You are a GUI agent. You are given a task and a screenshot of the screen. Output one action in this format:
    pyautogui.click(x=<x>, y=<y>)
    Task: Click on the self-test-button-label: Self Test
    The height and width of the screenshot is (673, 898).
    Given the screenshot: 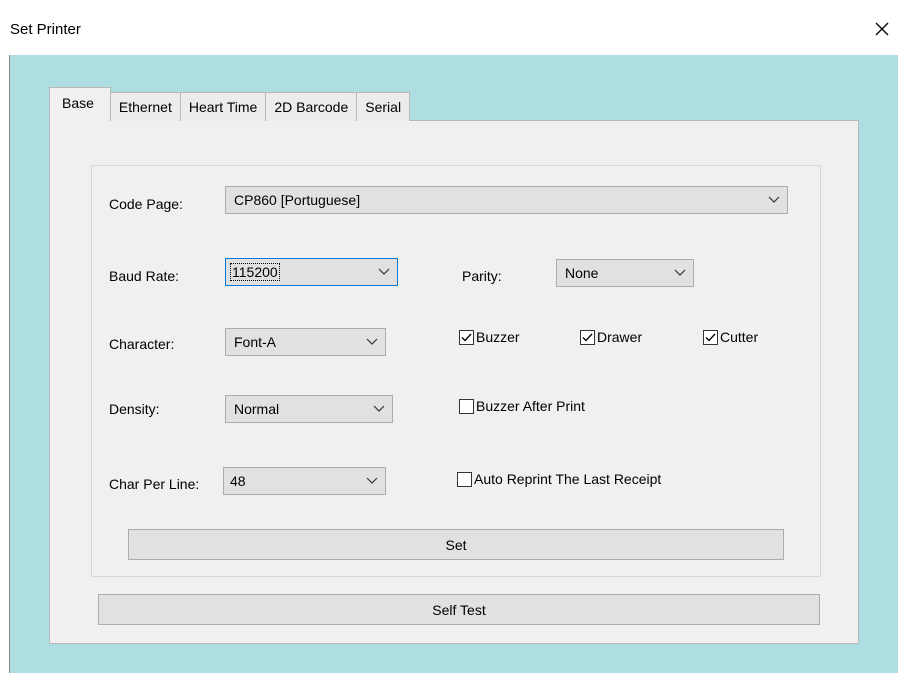 What is the action you would take?
    pyautogui.click(x=459, y=609)
    